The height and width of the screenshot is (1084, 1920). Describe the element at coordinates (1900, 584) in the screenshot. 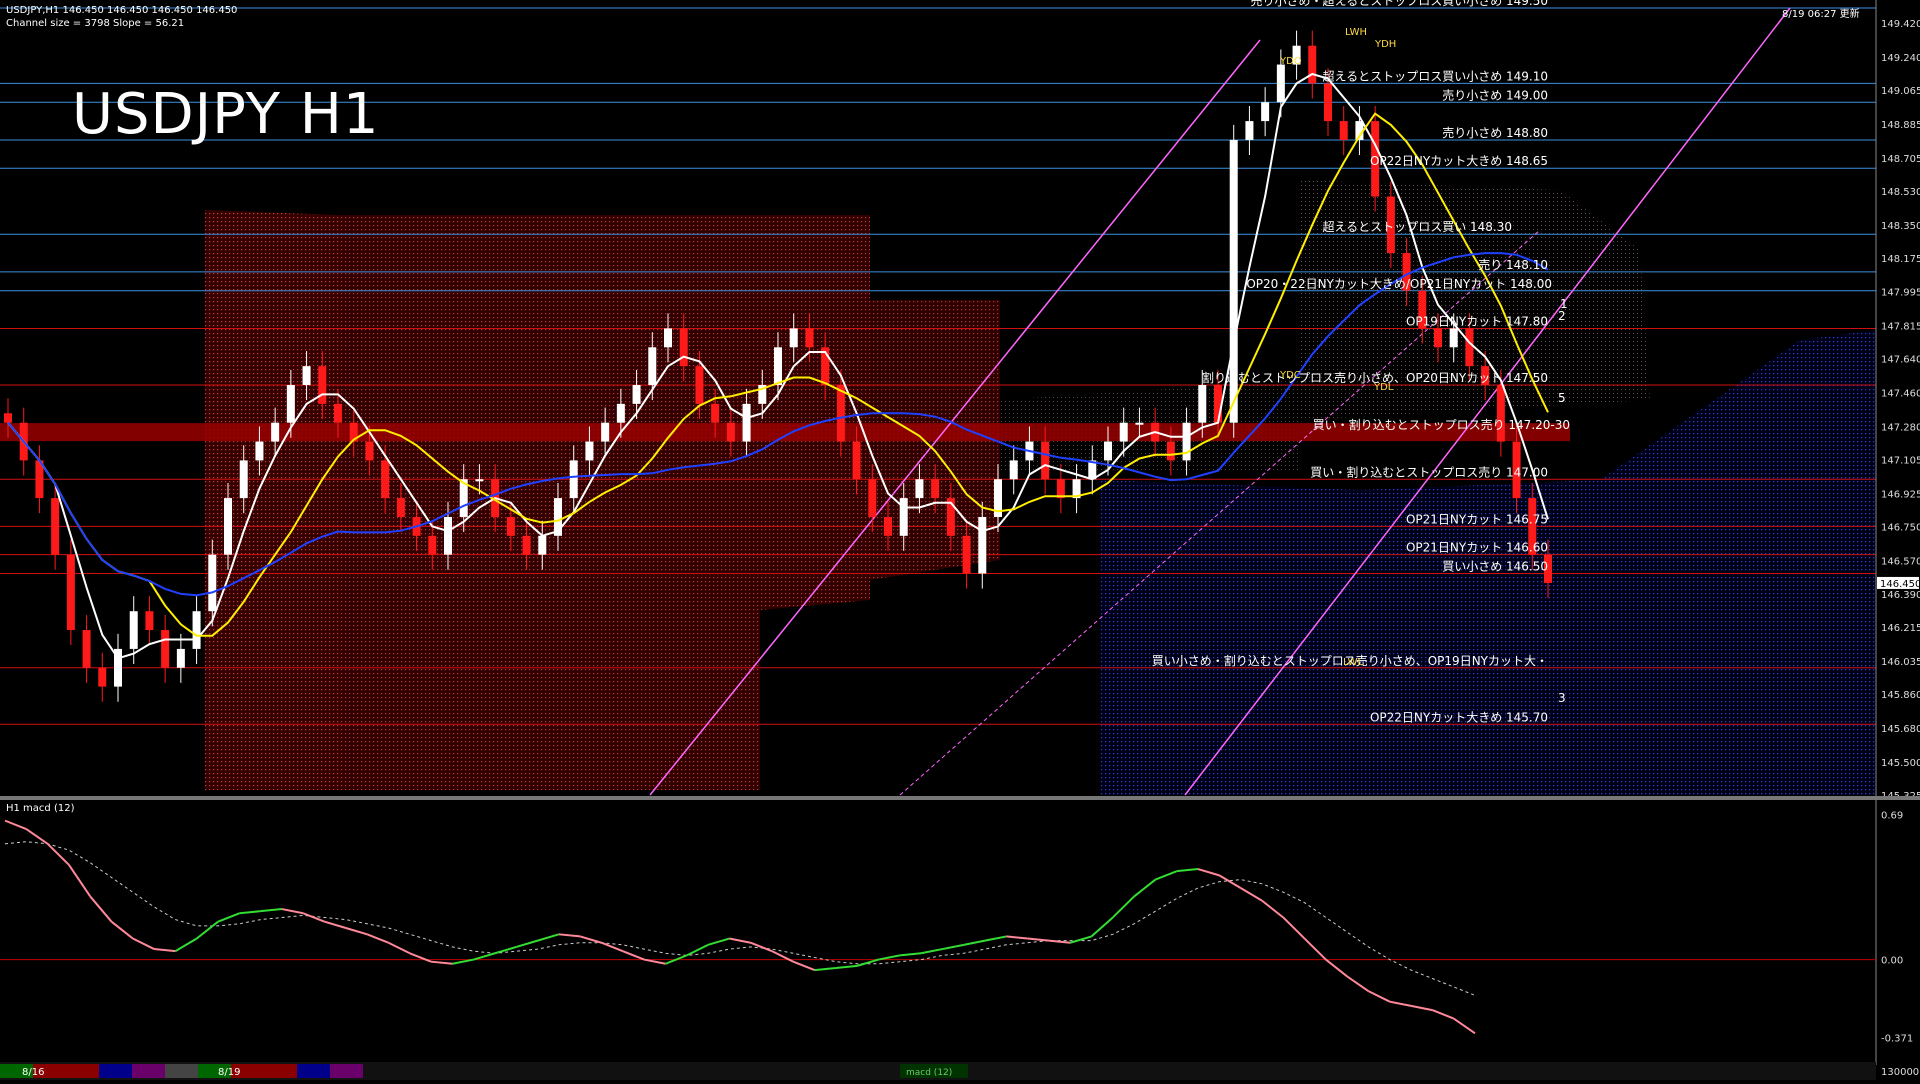

I see `current-price-label: 146.450` at that location.